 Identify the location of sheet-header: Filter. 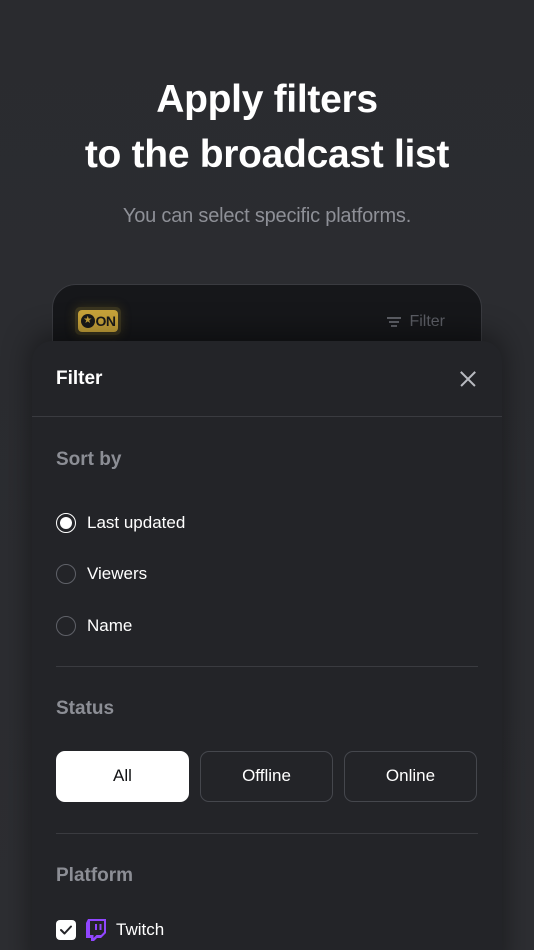
(267, 379).